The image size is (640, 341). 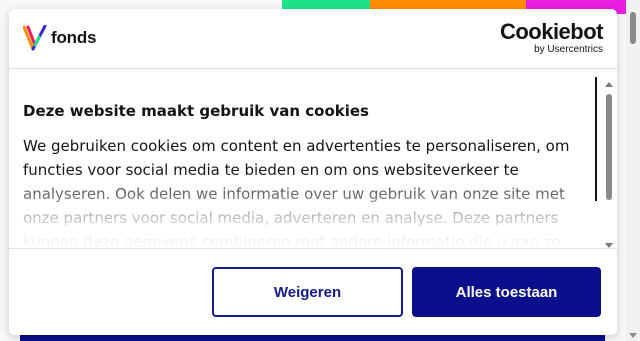 I want to click on content-scroll-indicator, so click(x=596, y=139).